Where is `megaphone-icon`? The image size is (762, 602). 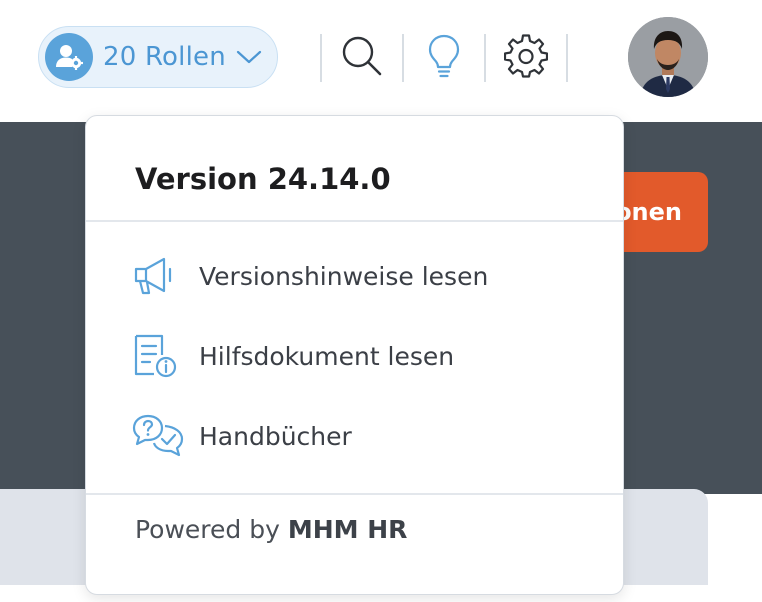
megaphone-icon is located at coordinates (158, 276).